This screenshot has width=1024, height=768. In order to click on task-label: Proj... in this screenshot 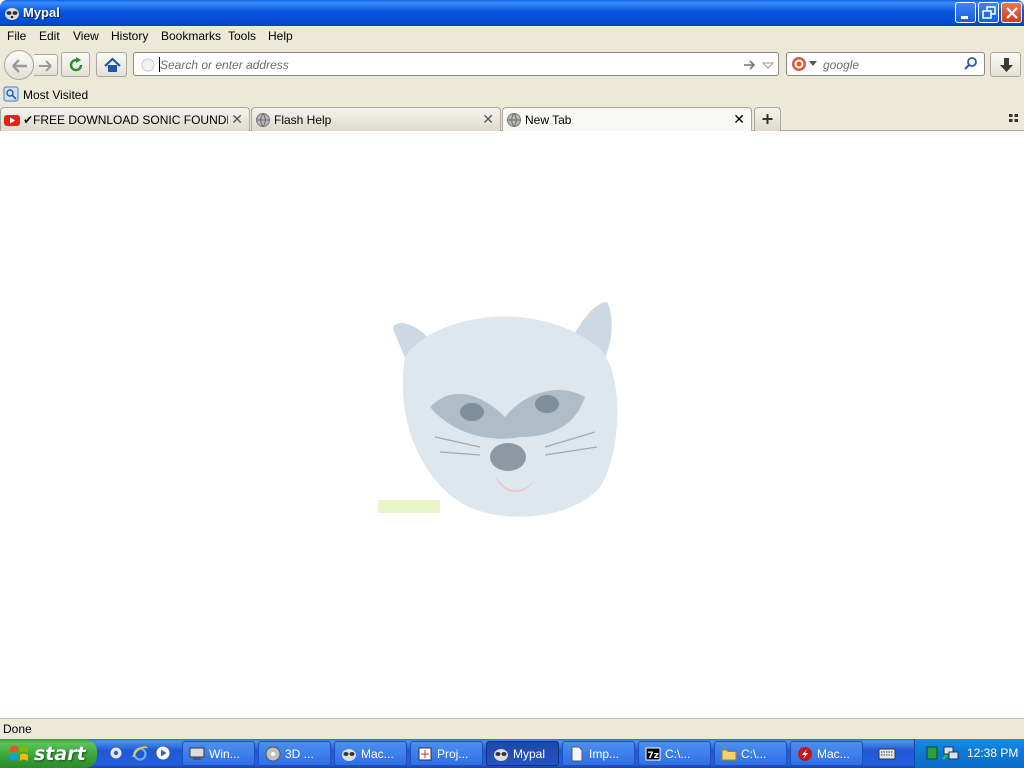, I will do `click(453, 754)`.